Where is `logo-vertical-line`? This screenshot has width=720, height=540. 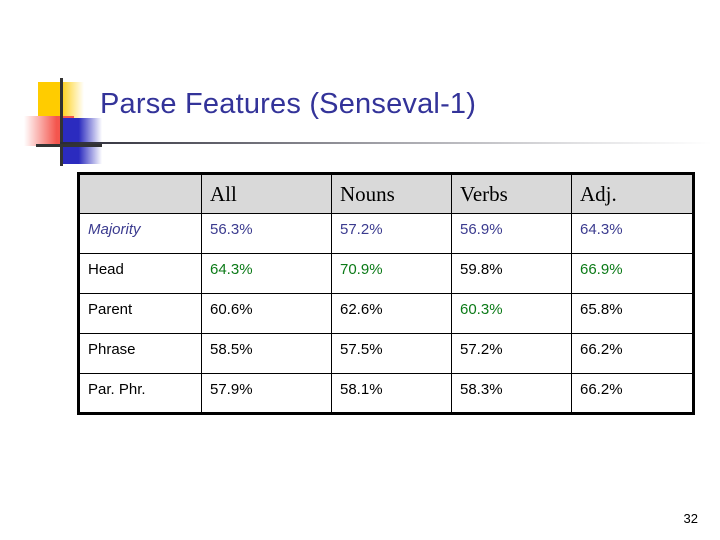
logo-vertical-line is located at coordinates (61, 122).